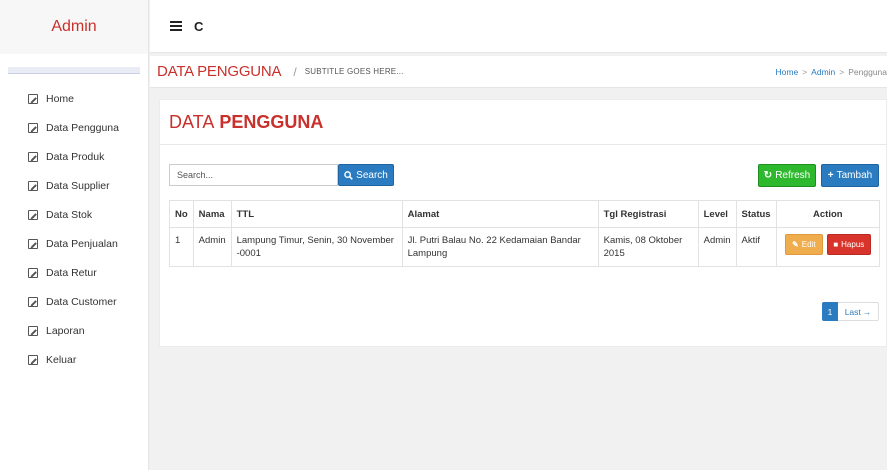  I want to click on sidebar-item-label: Laporan, so click(65, 330).